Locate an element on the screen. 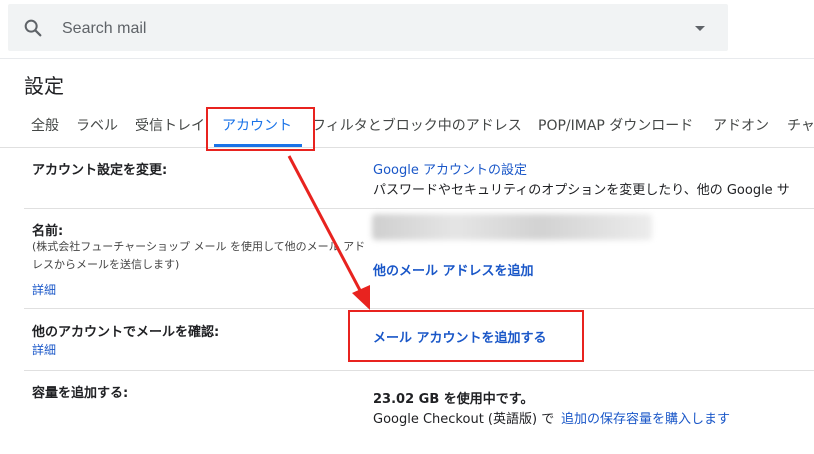  buy-storage-link: 追加の保存容量を購入します is located at coordinates (645, 417).